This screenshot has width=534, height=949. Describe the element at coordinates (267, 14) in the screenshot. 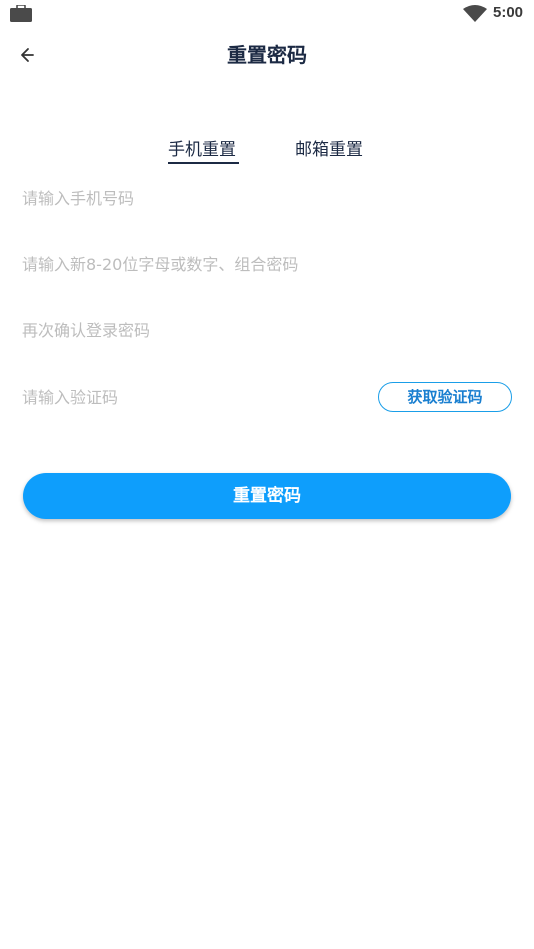

I see `status-bar: 5:00` at that location.